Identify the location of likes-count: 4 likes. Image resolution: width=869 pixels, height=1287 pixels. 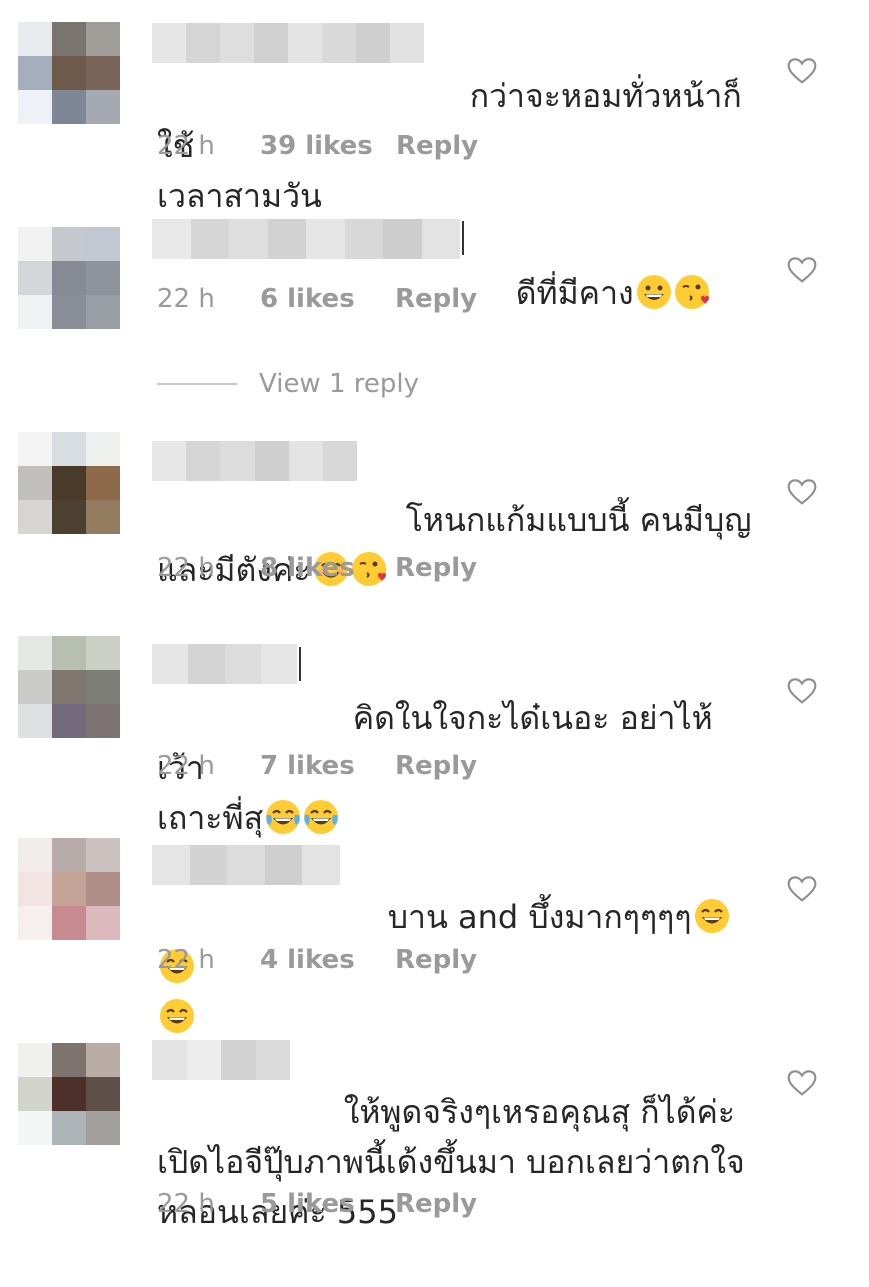
(327, 960).